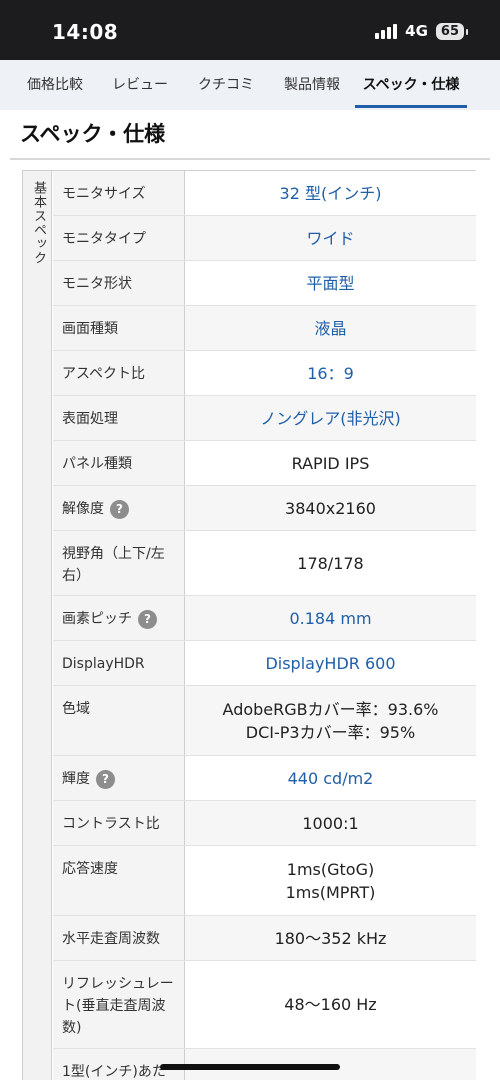  What do you see at coordinates (416, 31) in the screenshot?
I see `network-type: 4G` at bounding box center [416, 31].